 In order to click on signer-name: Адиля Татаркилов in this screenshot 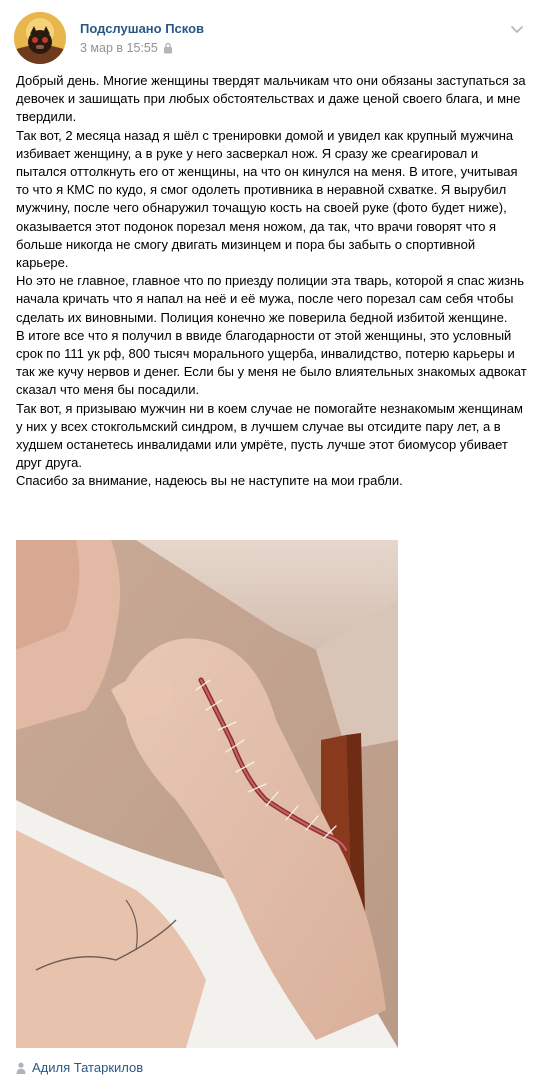, I will do `click(87, 1067)`.